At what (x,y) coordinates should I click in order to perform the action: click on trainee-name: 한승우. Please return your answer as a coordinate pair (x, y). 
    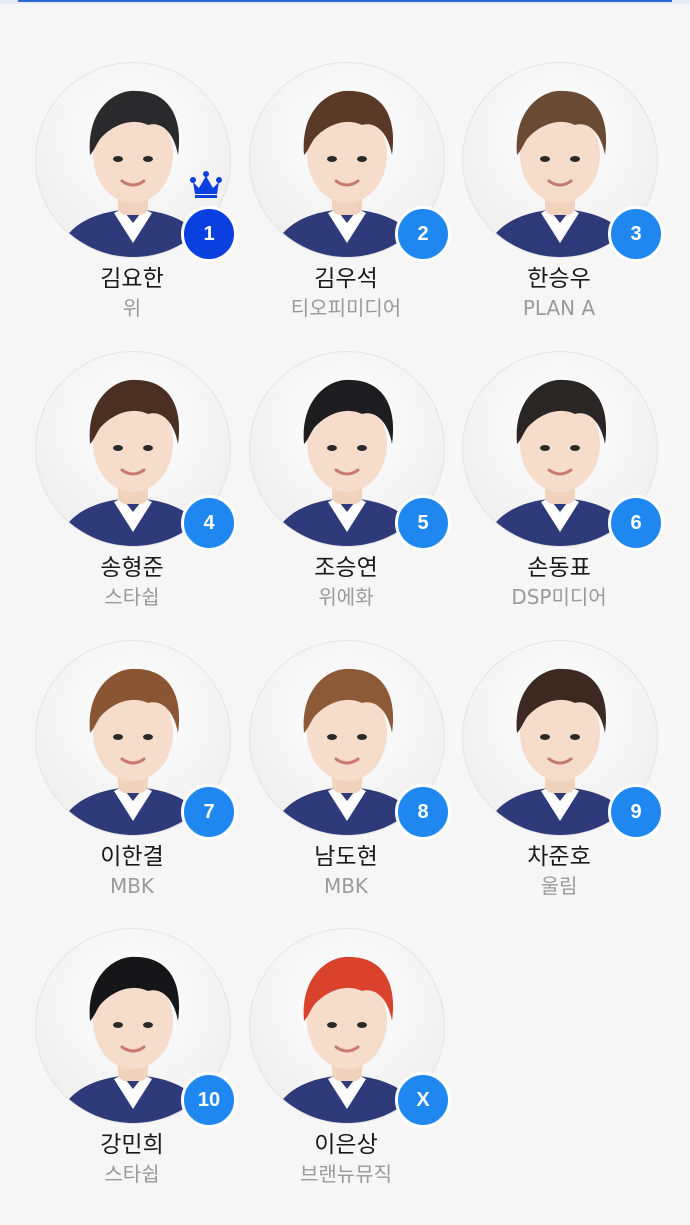
    Looking at the image, I should click on (559, 279).